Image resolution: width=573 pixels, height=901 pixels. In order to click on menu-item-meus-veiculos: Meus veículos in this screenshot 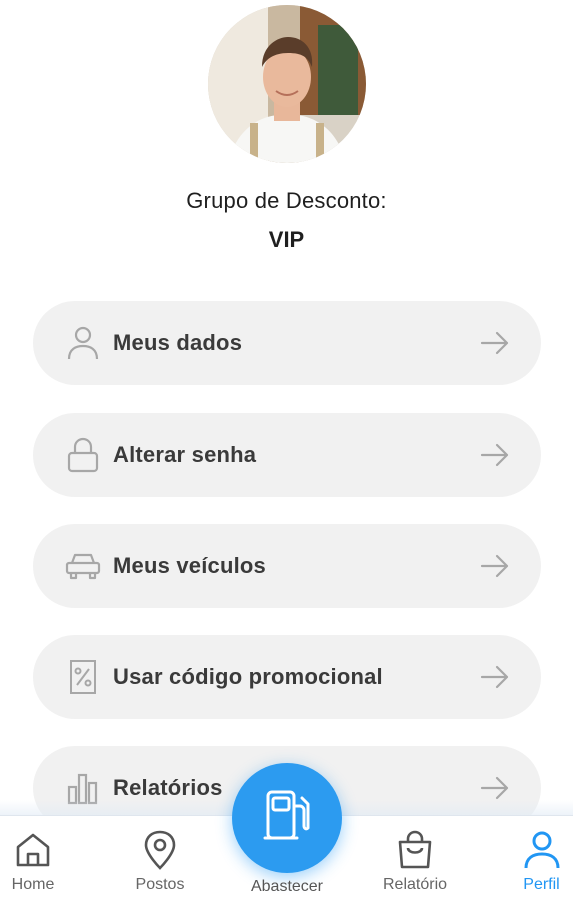, I will do `click(287, 566)`.